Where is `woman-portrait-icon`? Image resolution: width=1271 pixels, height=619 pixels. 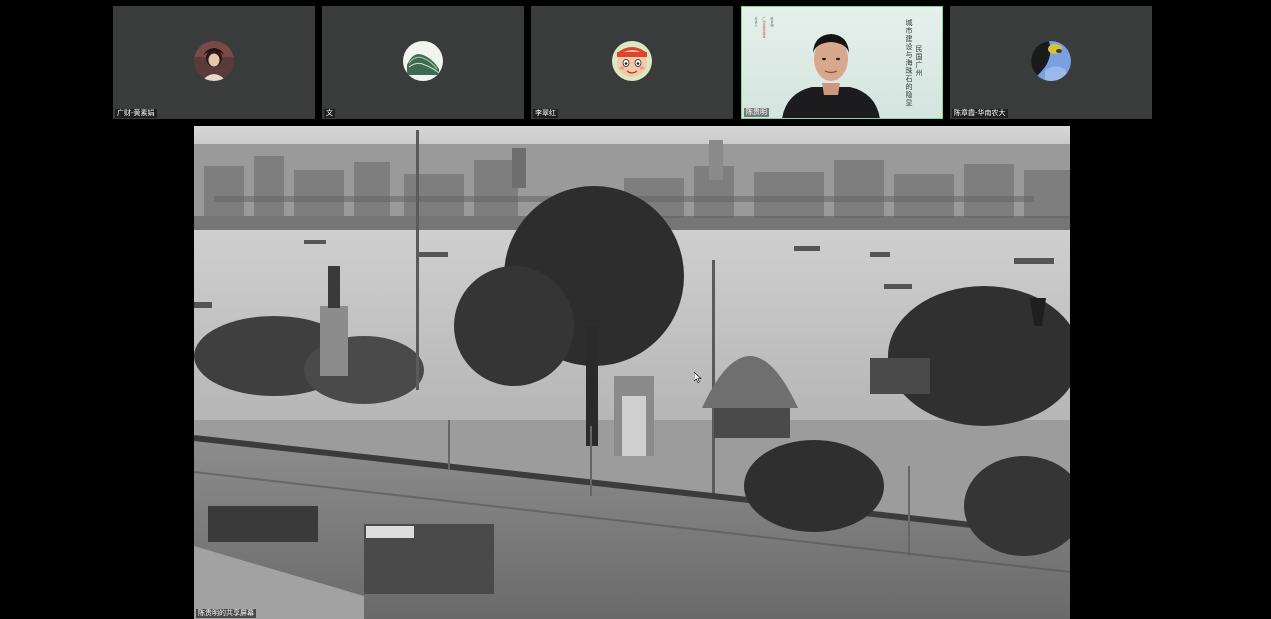 woman-portrait-icon is located at coordinates (214, 61).